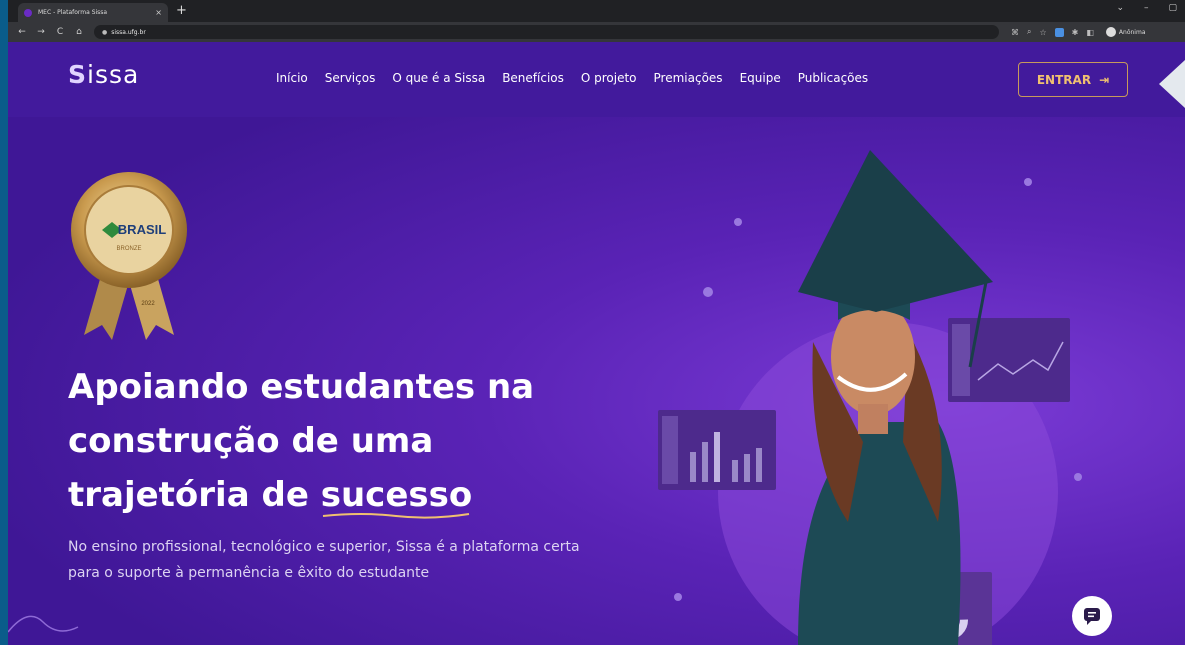 The width and height of the screenshot is (1185, 645). What do you see at coordinates (1110, 32) in the screenshot?
I see `avatar` at bounding box center [1110, 32].